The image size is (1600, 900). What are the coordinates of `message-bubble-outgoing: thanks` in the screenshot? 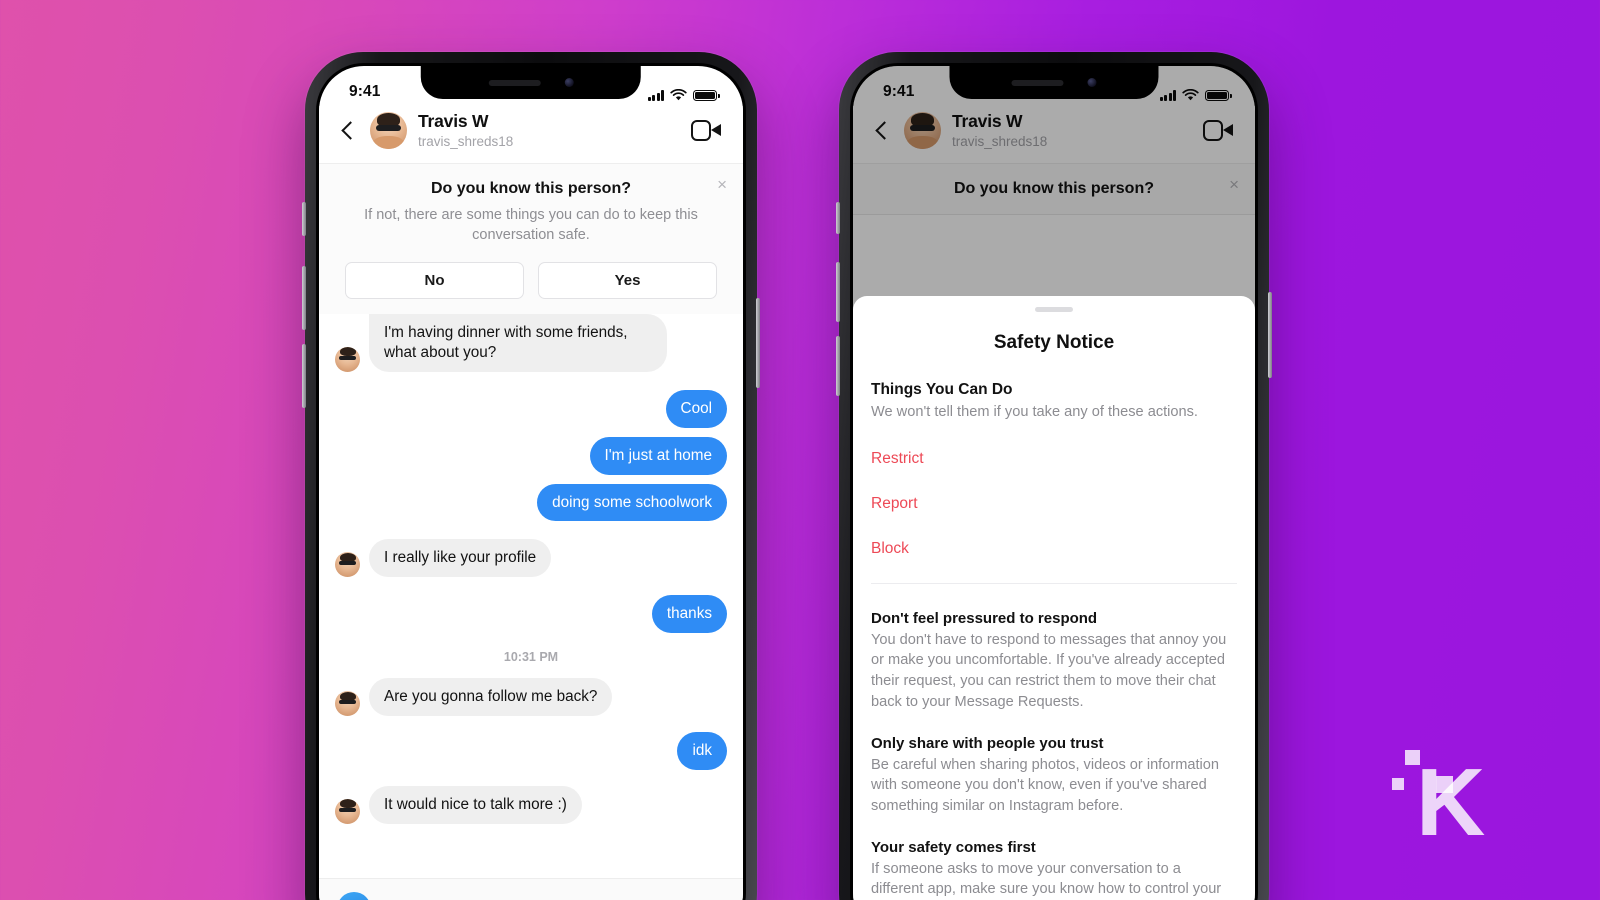 It's located at (689, 614).